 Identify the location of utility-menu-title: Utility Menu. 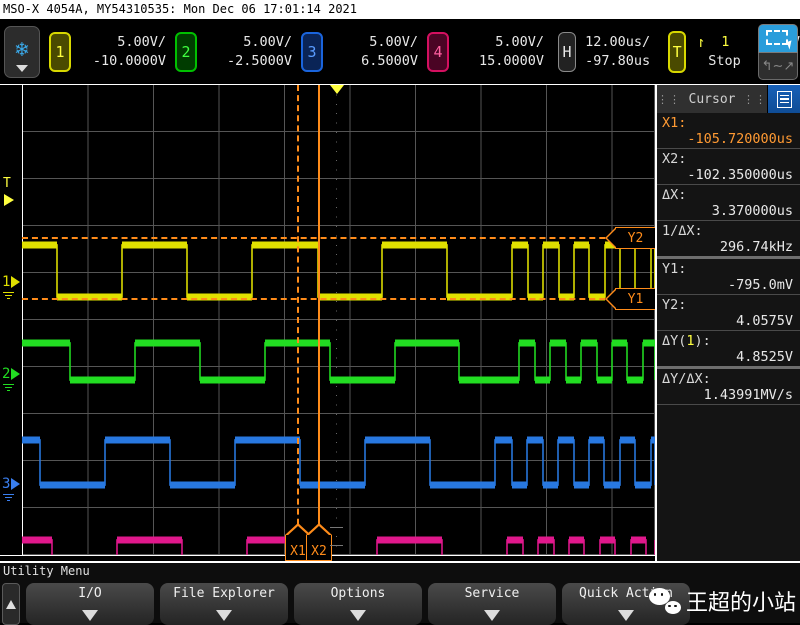
(46, 571).